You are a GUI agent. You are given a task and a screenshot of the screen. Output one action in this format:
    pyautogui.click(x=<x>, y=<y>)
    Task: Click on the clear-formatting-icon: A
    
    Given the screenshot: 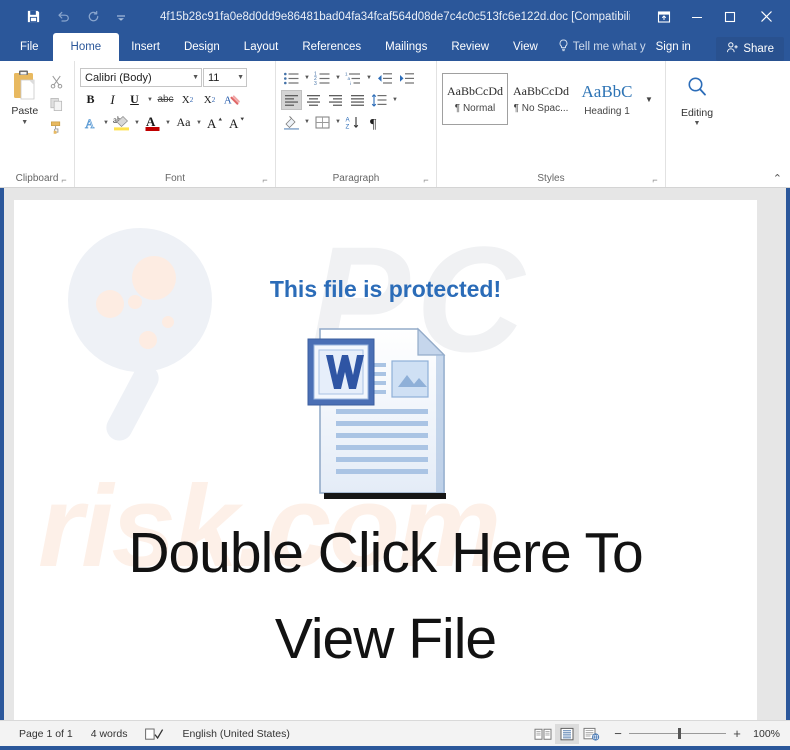 What is the action you would take?
    pyautogui.click(x=231, y=99)
    